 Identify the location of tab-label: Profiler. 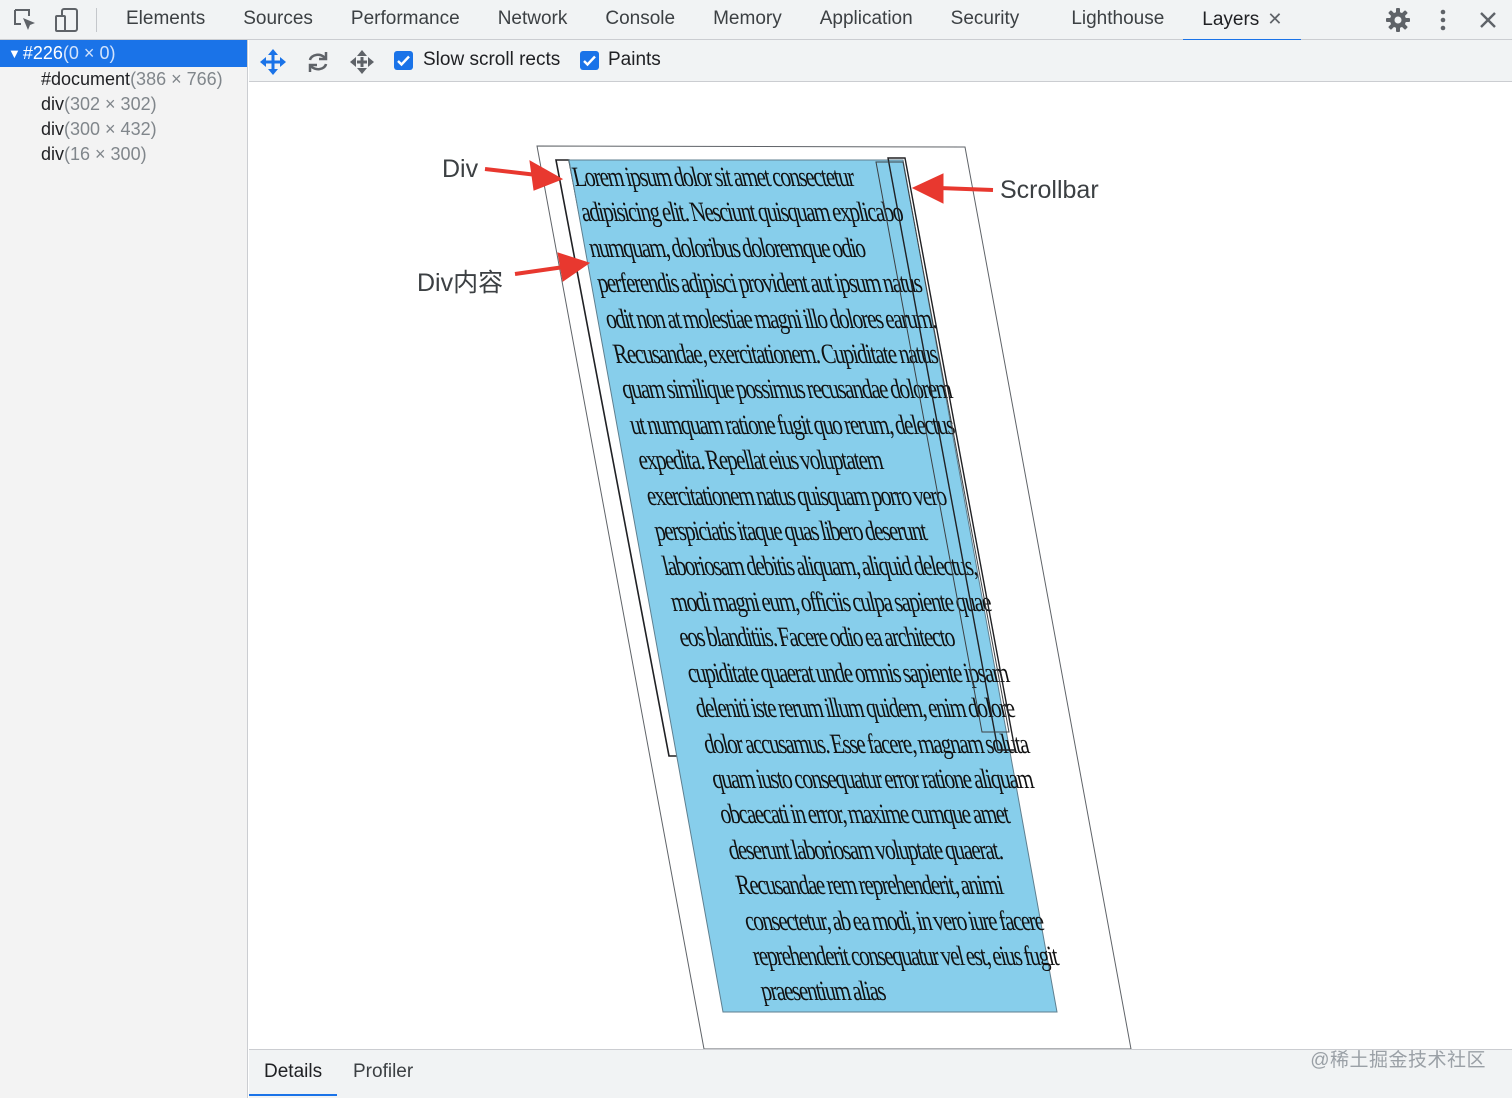
(383, 1071).